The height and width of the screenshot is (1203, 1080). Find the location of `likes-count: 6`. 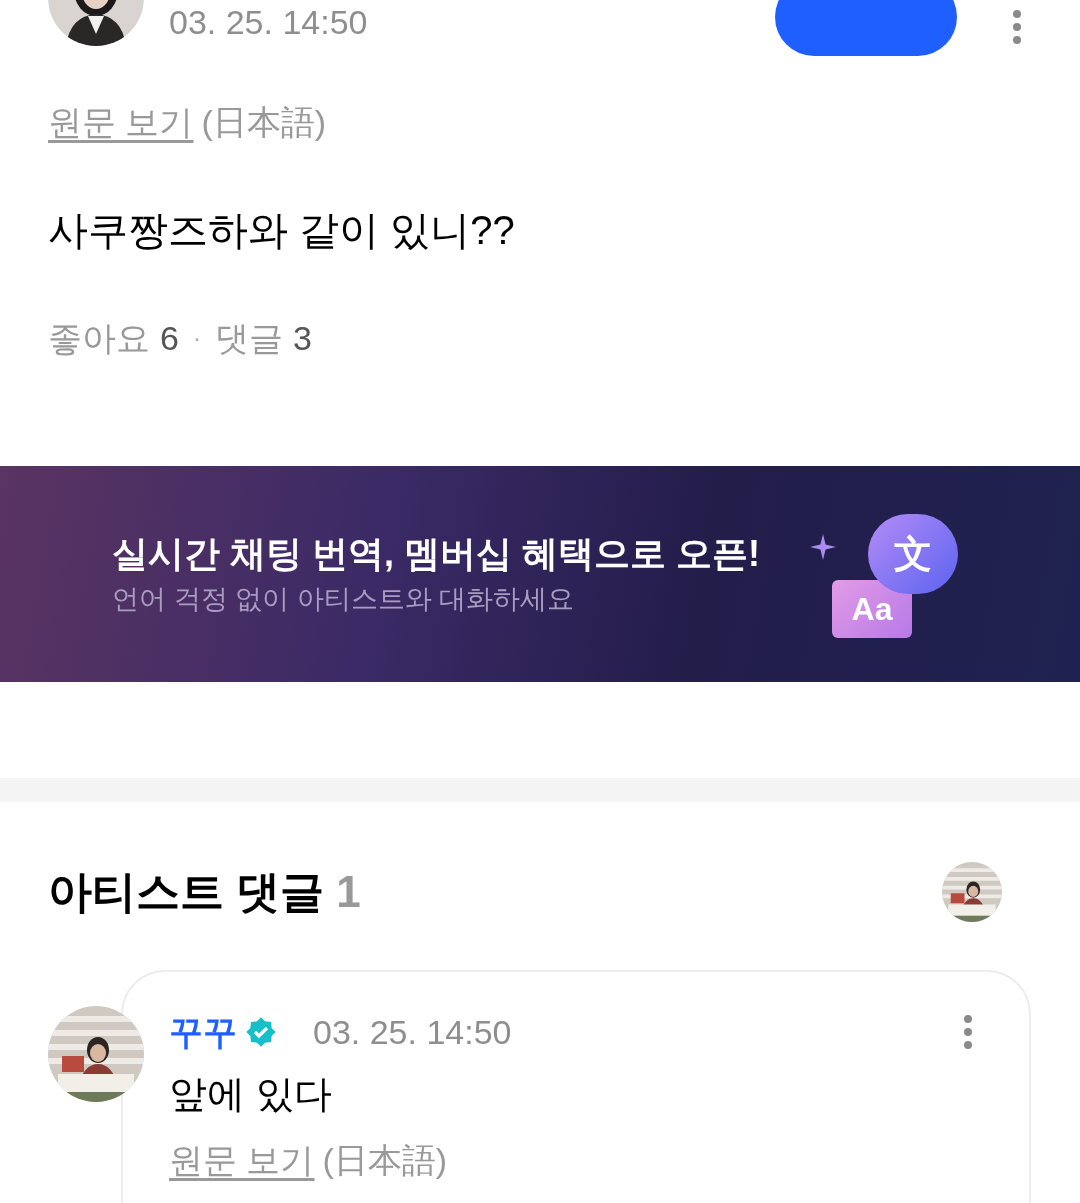

likes-count: 6 is located at coordinates (169, 338).